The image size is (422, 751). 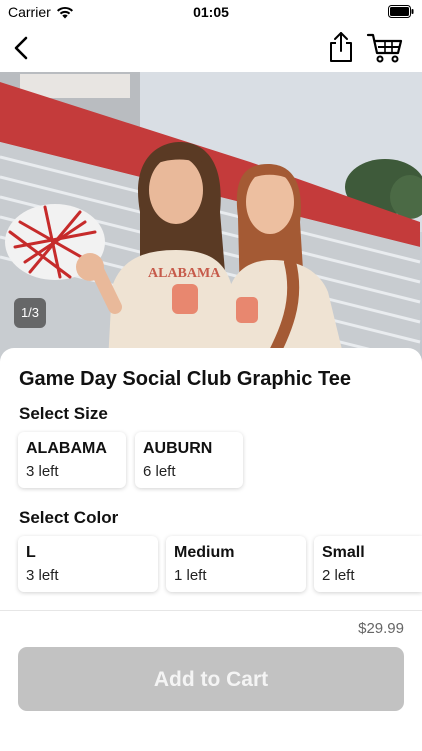 What do you see at coordinates (401, 11) in the screenshot?
I see `battery-icon` at bounding box center [401, 11].